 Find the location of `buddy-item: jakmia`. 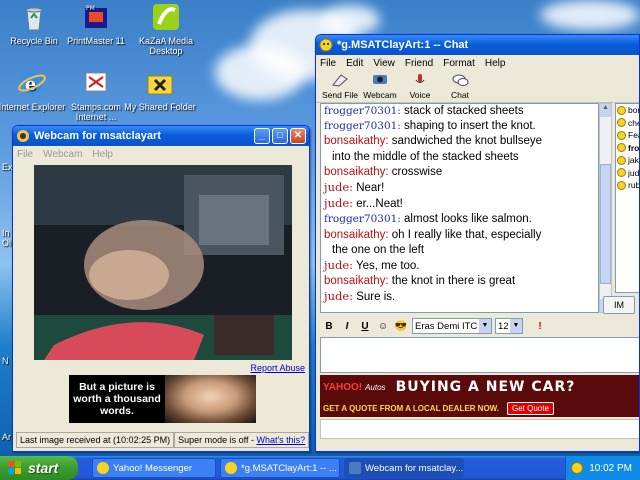

buddy-item: jakmia is located at coordinates (627, 160).